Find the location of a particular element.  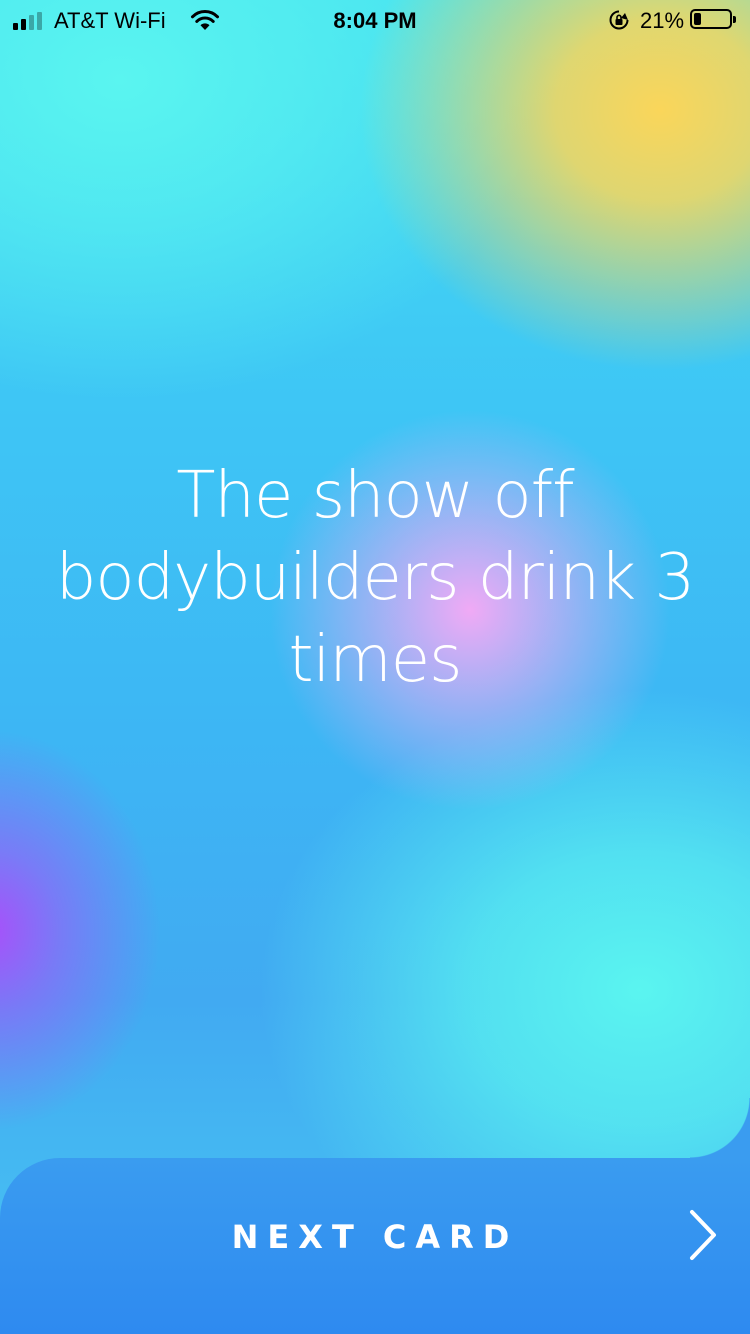

rotation-lock-icon is located at coordinates (619, 20).